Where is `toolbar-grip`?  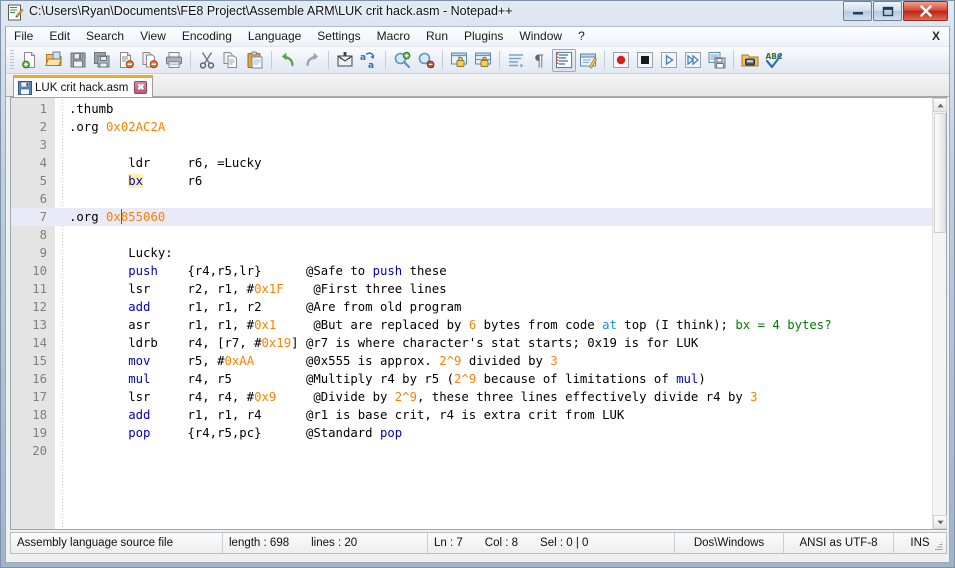 toolbar-grip is located at coordinates (12, 60).